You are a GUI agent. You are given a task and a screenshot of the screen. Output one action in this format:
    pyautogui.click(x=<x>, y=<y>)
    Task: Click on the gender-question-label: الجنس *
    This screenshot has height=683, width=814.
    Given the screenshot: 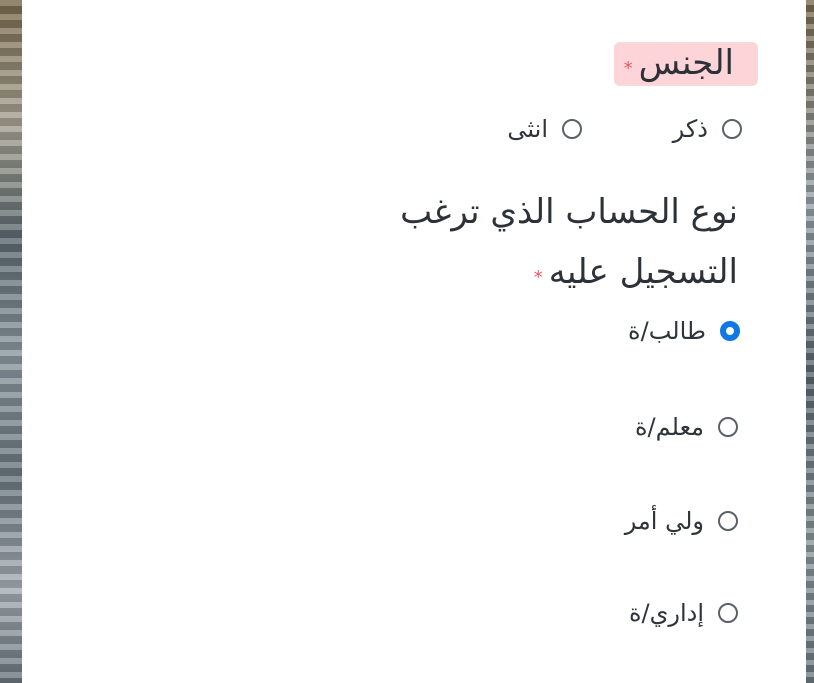 What is the action you would take?
    pyautogui.click(x=685, y=64)
    